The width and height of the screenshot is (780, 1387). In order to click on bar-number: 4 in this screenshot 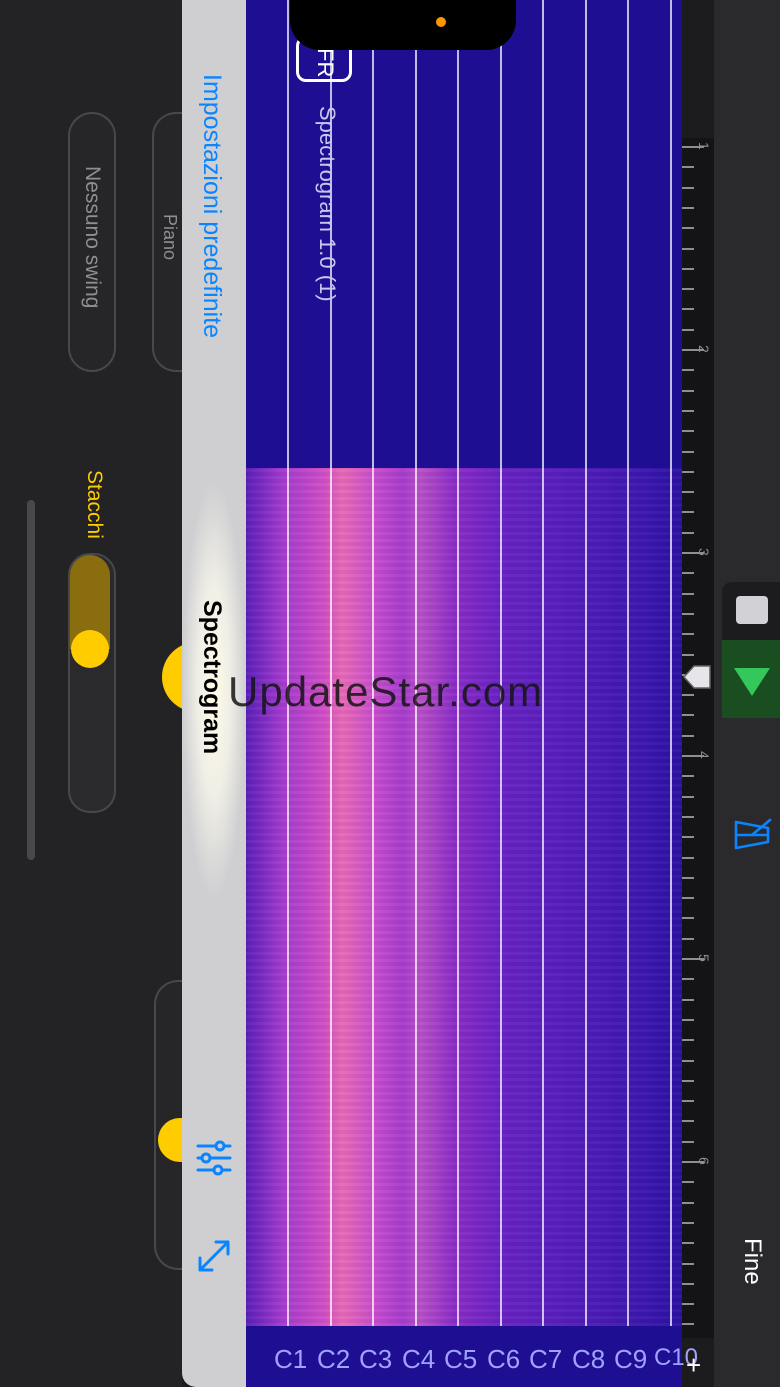, I will do `click(704, 755)`.